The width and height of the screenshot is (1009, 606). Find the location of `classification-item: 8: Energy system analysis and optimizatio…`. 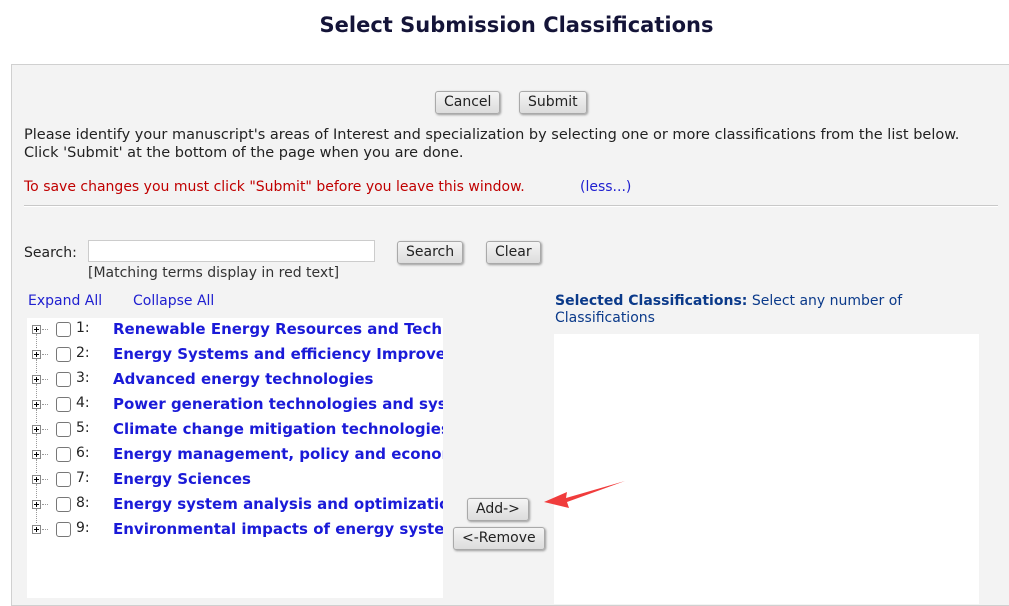

classification-item: 8: Energy system analysis and optimizatio… is located at coordinates (235, 509).